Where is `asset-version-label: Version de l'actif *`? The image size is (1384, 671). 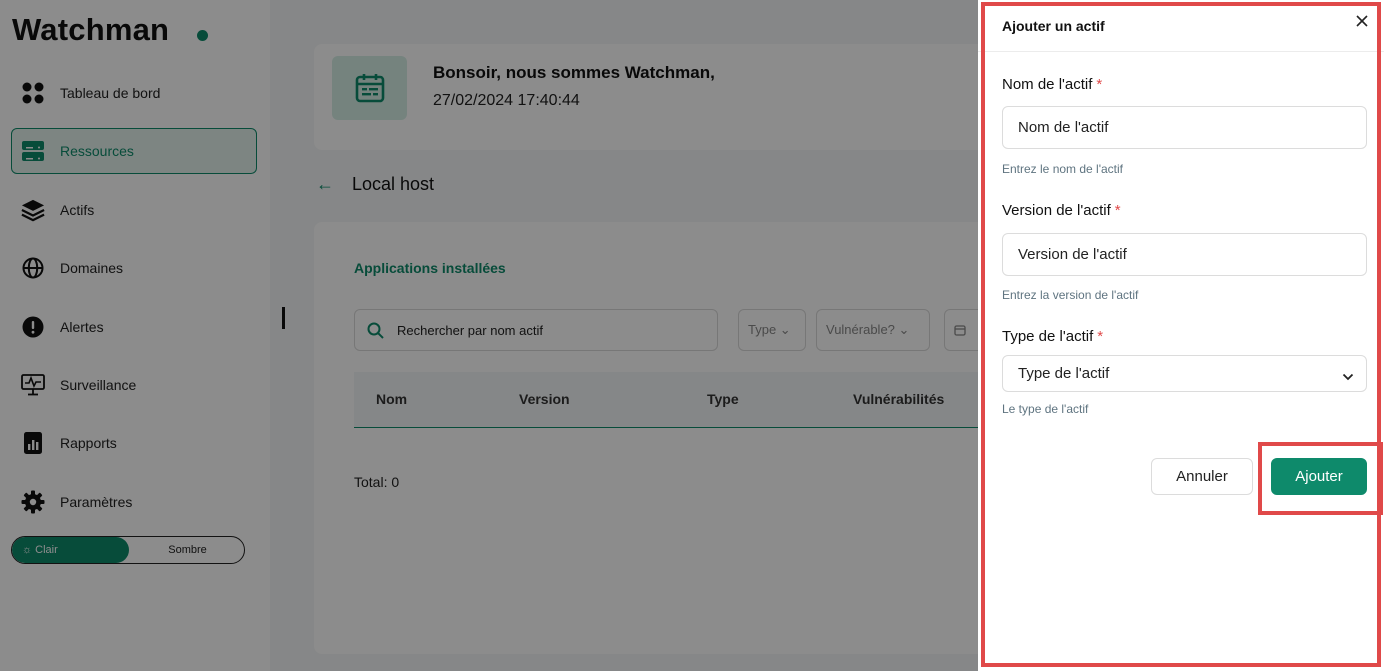
asset-version-label: Version de l'actif * is located at coordinates (1061, 210).